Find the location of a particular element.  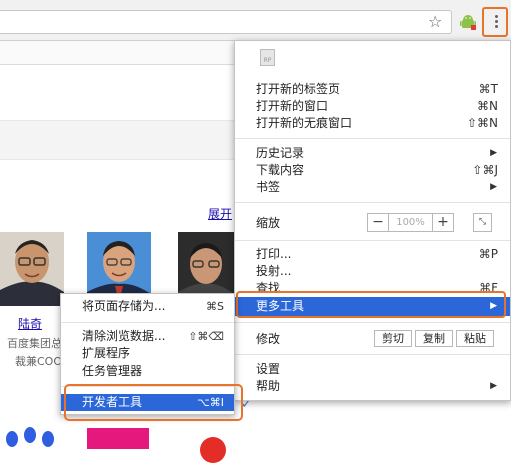

pink-logo is located at coordinates (118, 438).